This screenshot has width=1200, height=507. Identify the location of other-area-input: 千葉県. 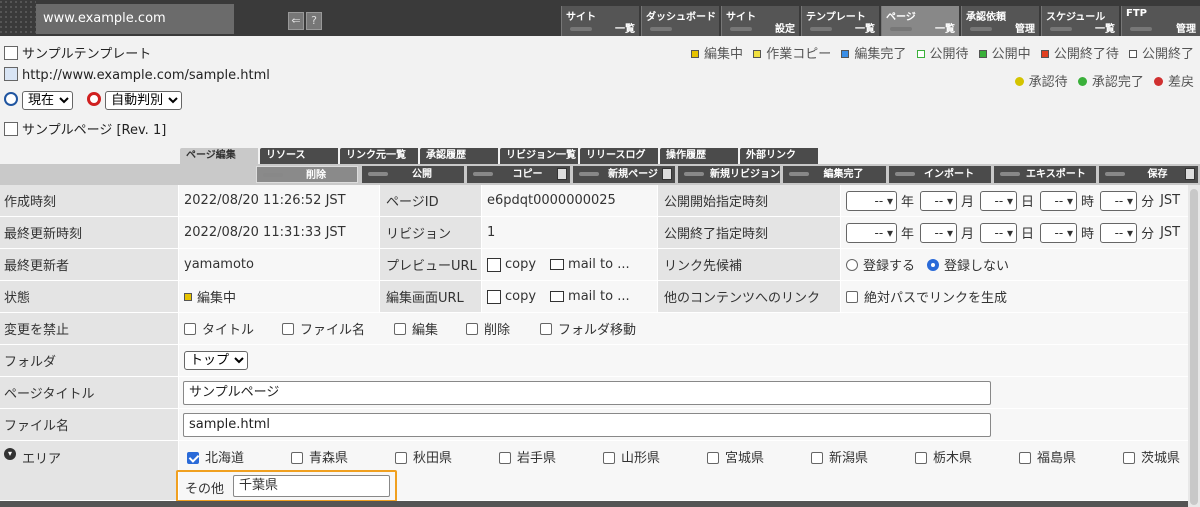
(311, 486).